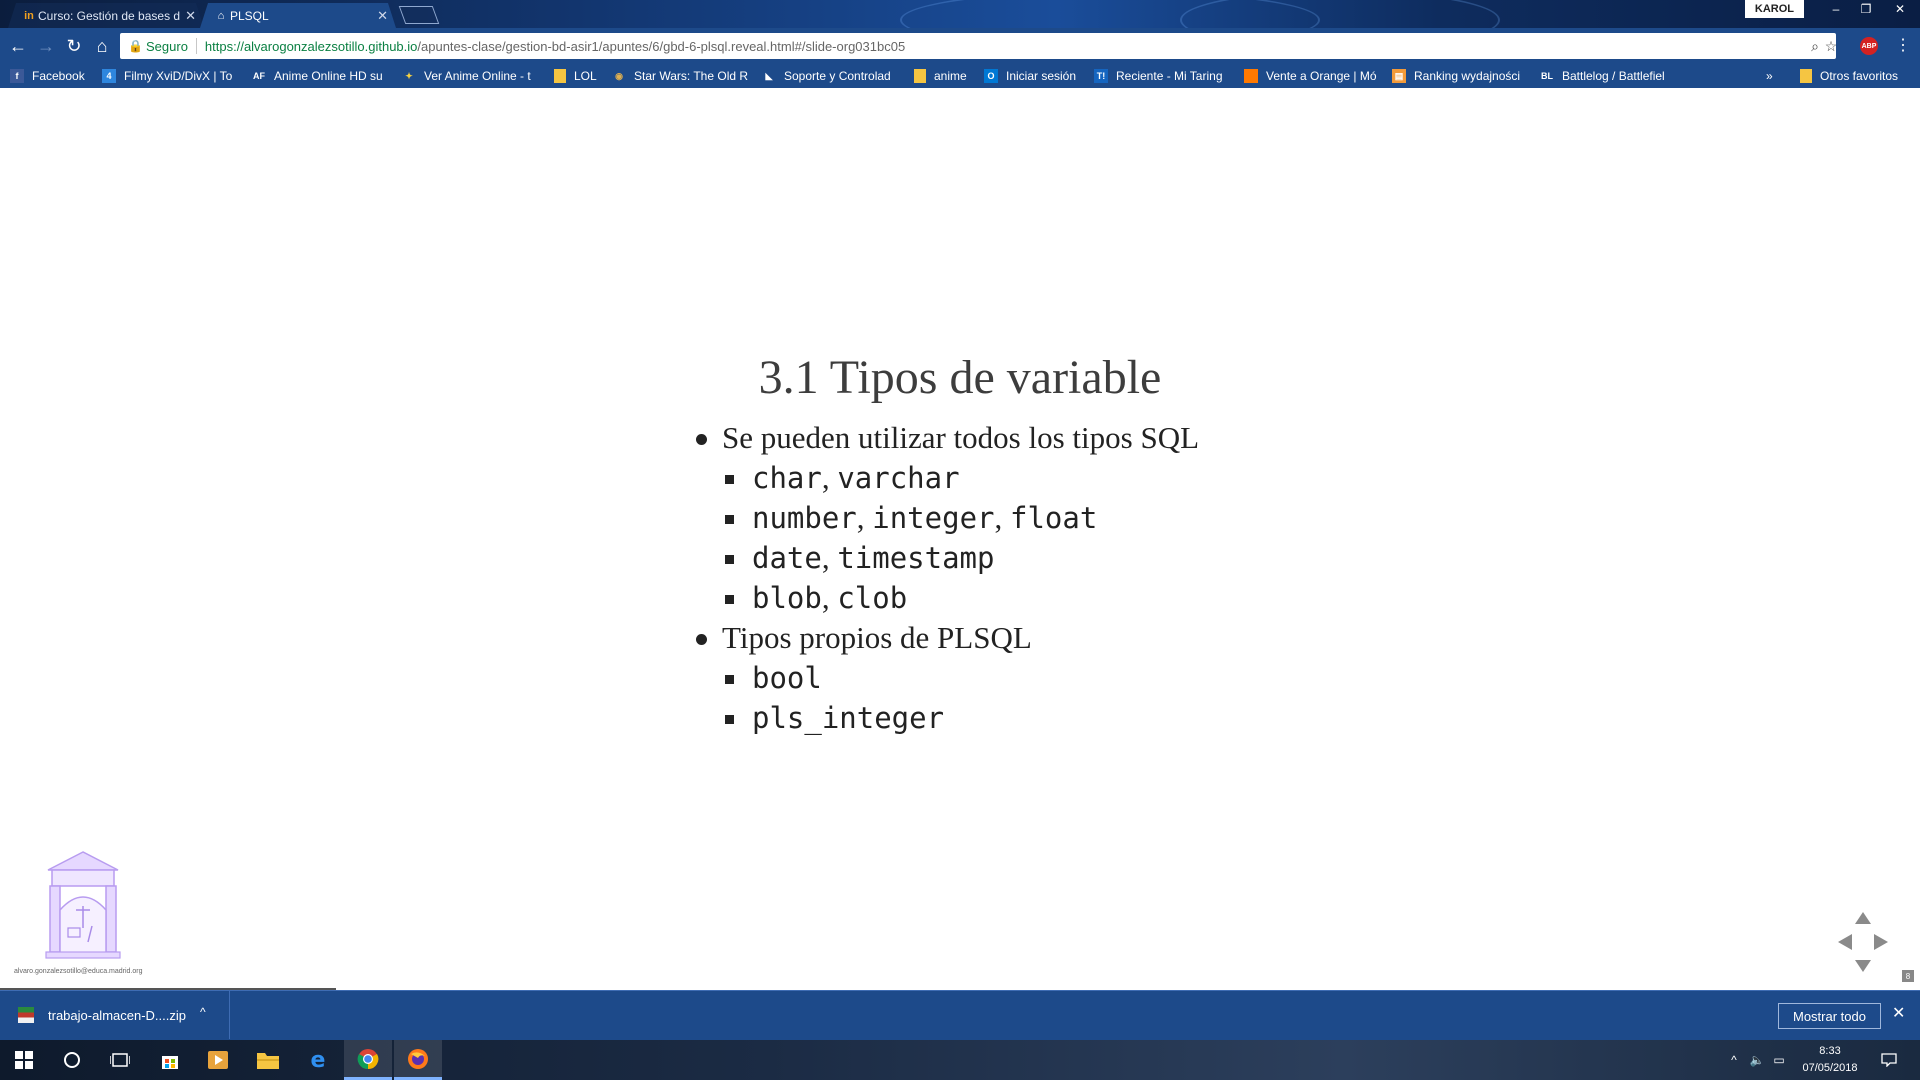 The image size is (1920, 1080). I want to click on bookmark-star-icon: ☆, so click(1831, 46).